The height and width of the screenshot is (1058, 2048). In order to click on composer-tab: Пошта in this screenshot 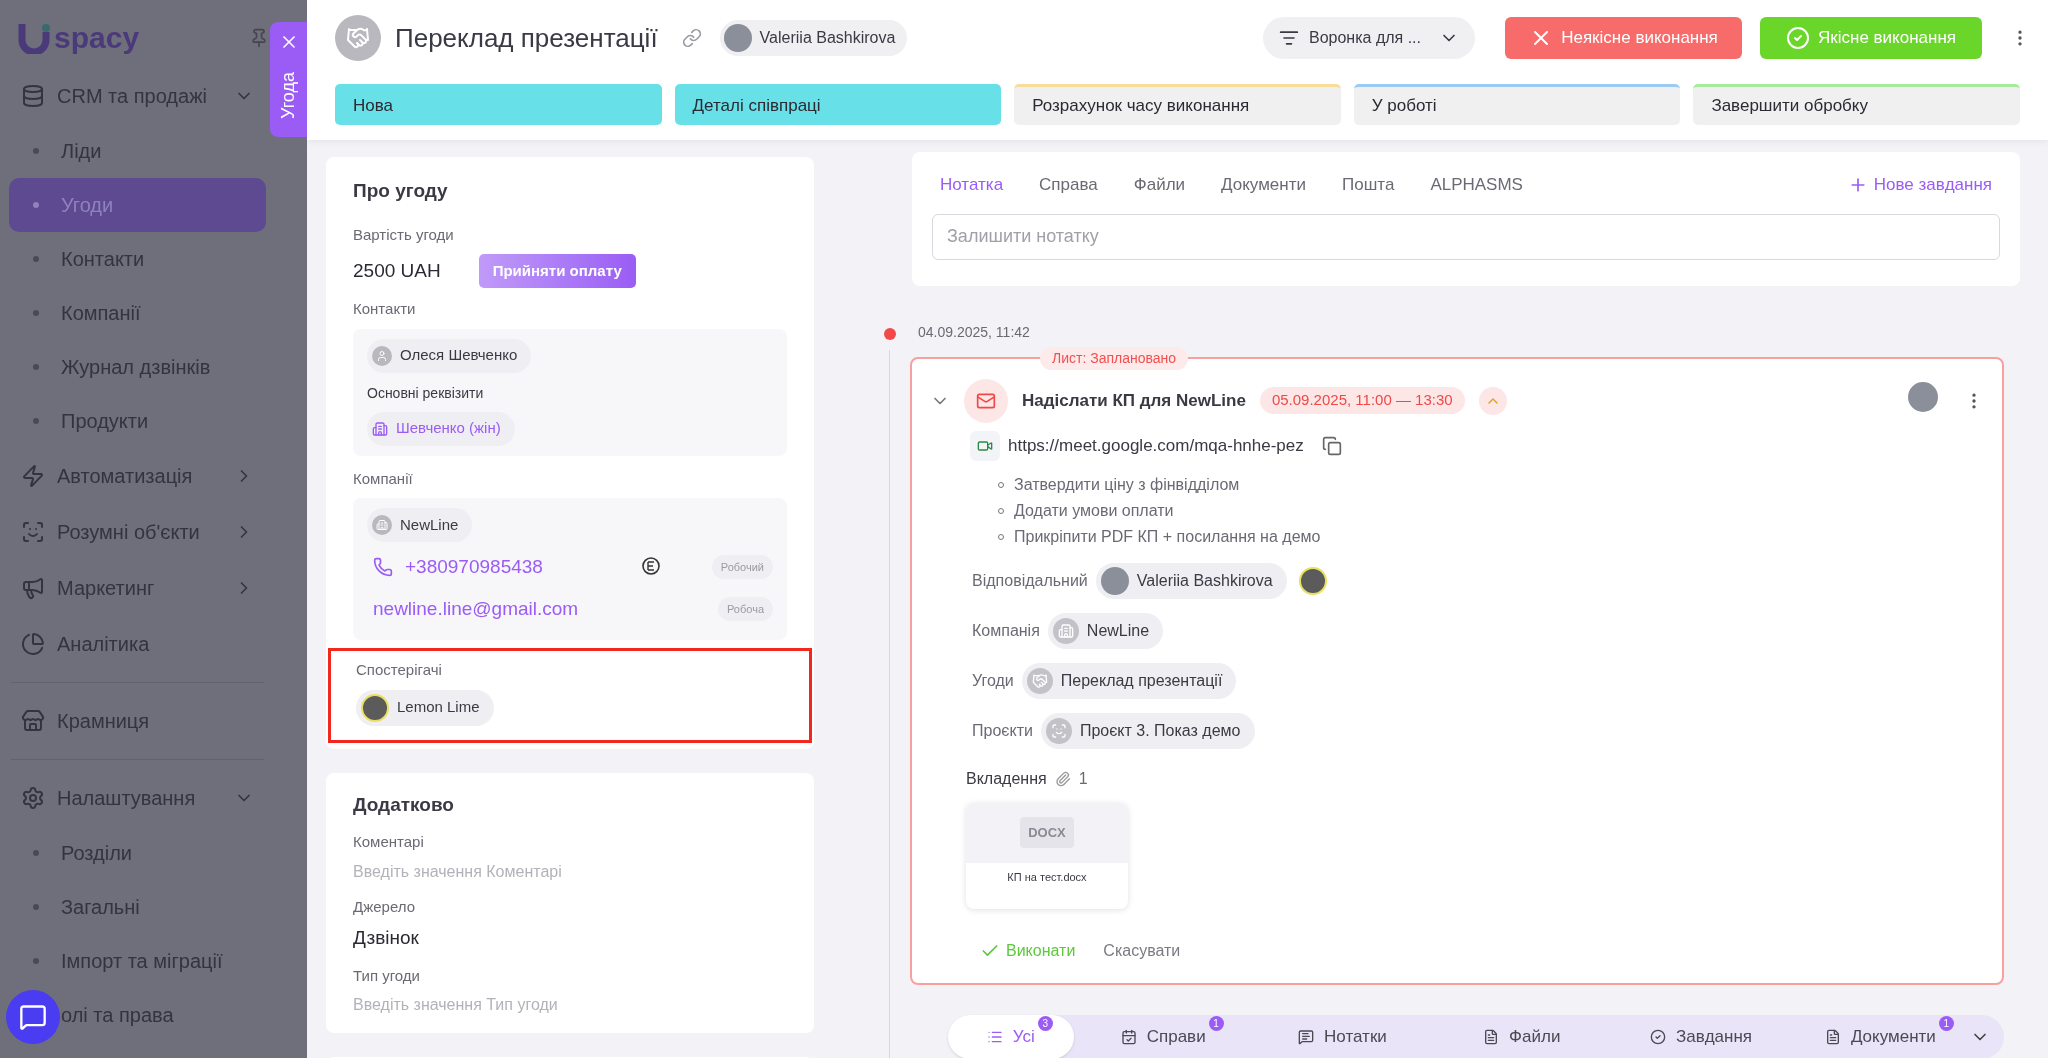, I will do `click(1368, 185)`.